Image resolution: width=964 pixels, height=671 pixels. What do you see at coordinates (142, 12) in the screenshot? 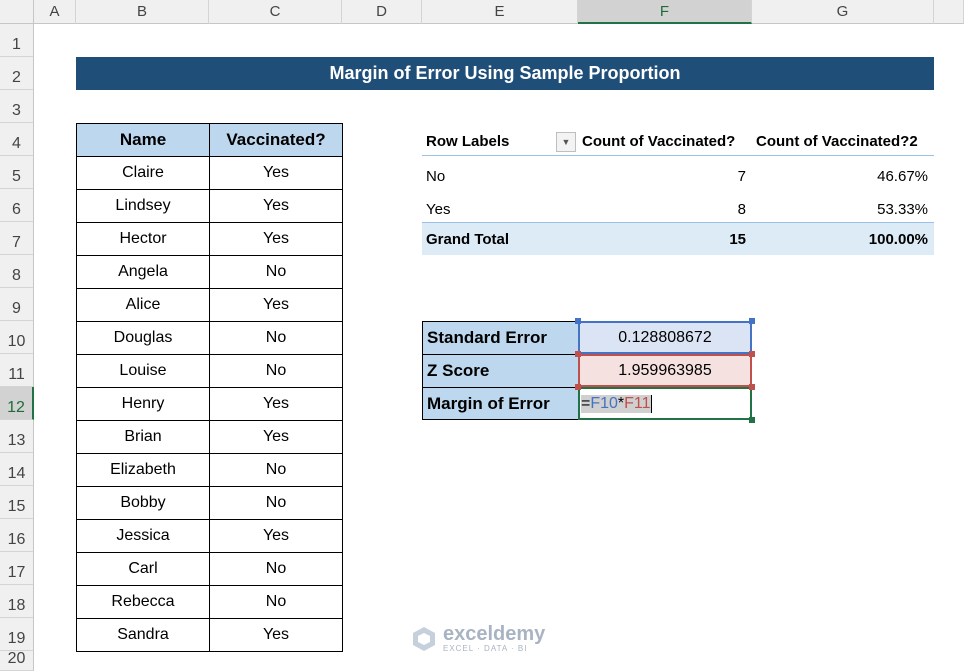
I see `column-header-b: B` at bounding box center [142, 12].